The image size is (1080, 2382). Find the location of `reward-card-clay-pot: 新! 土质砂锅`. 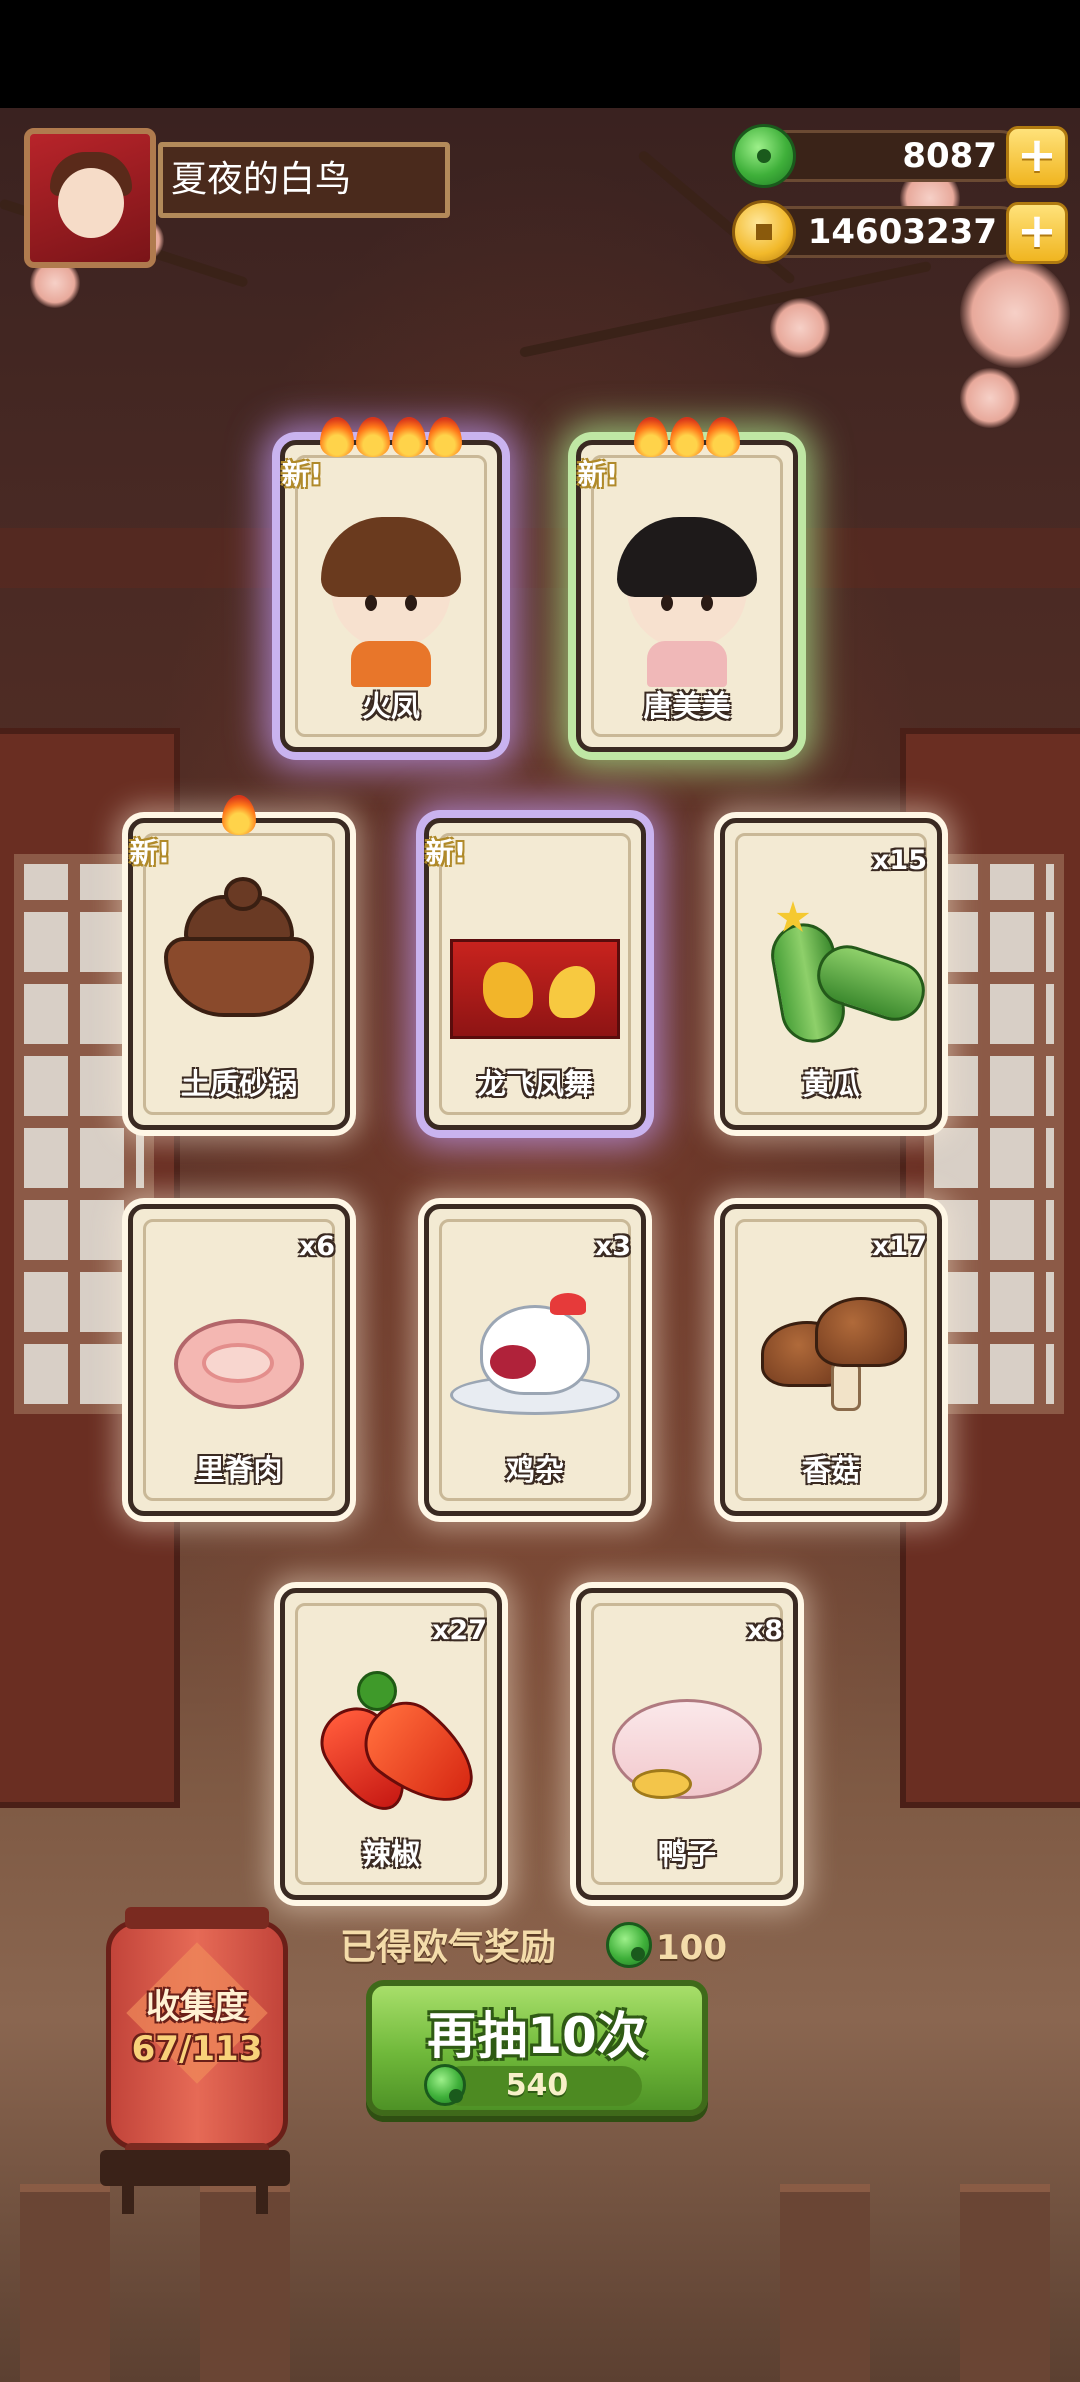

reward-card-clay-pot: 新! 土质砂锅 is located at coordinates (239, 962).